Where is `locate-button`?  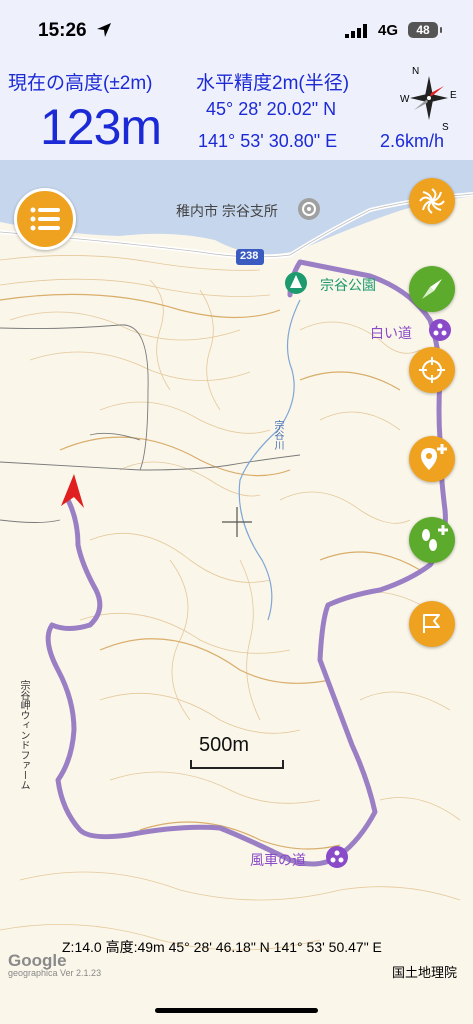
locate-button is located at coordinates (432, 370).